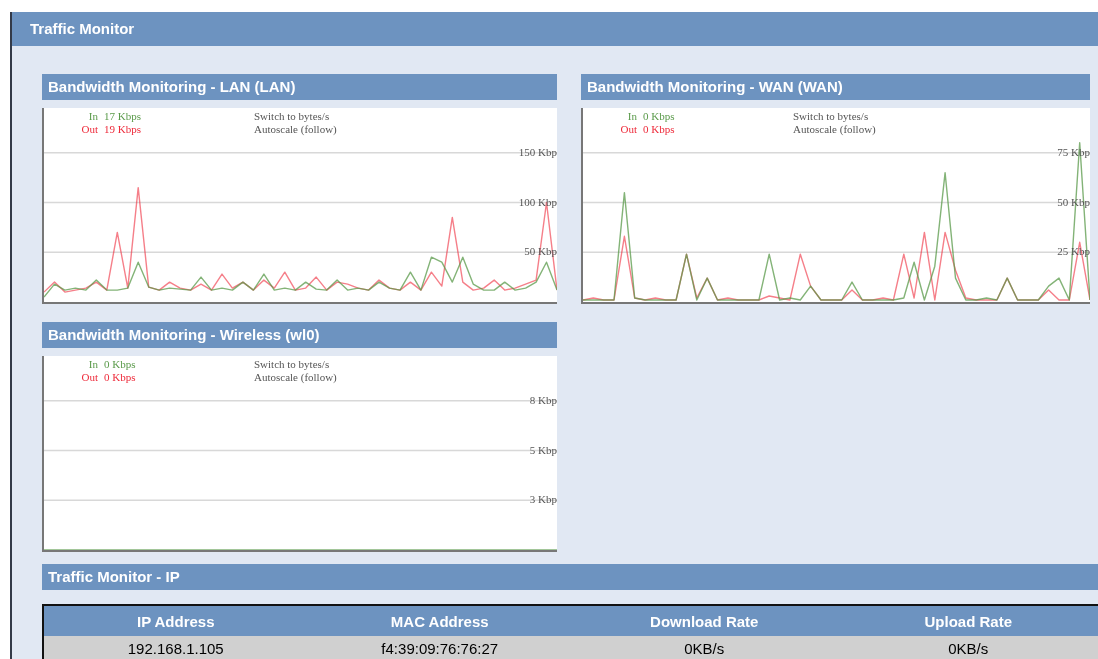 This screenshot has width=1098, height=659. Describe the element at coordinates (123, 116) in the screenshot. I see `in-rate: 17 Kbps` at that location.